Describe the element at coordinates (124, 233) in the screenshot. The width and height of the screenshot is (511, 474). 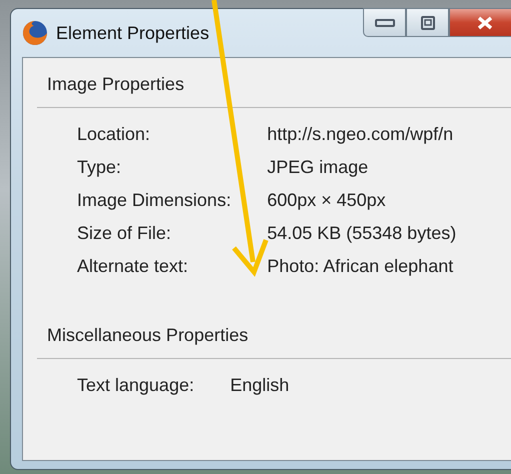
I see `property-label: Size of File:` at that location.